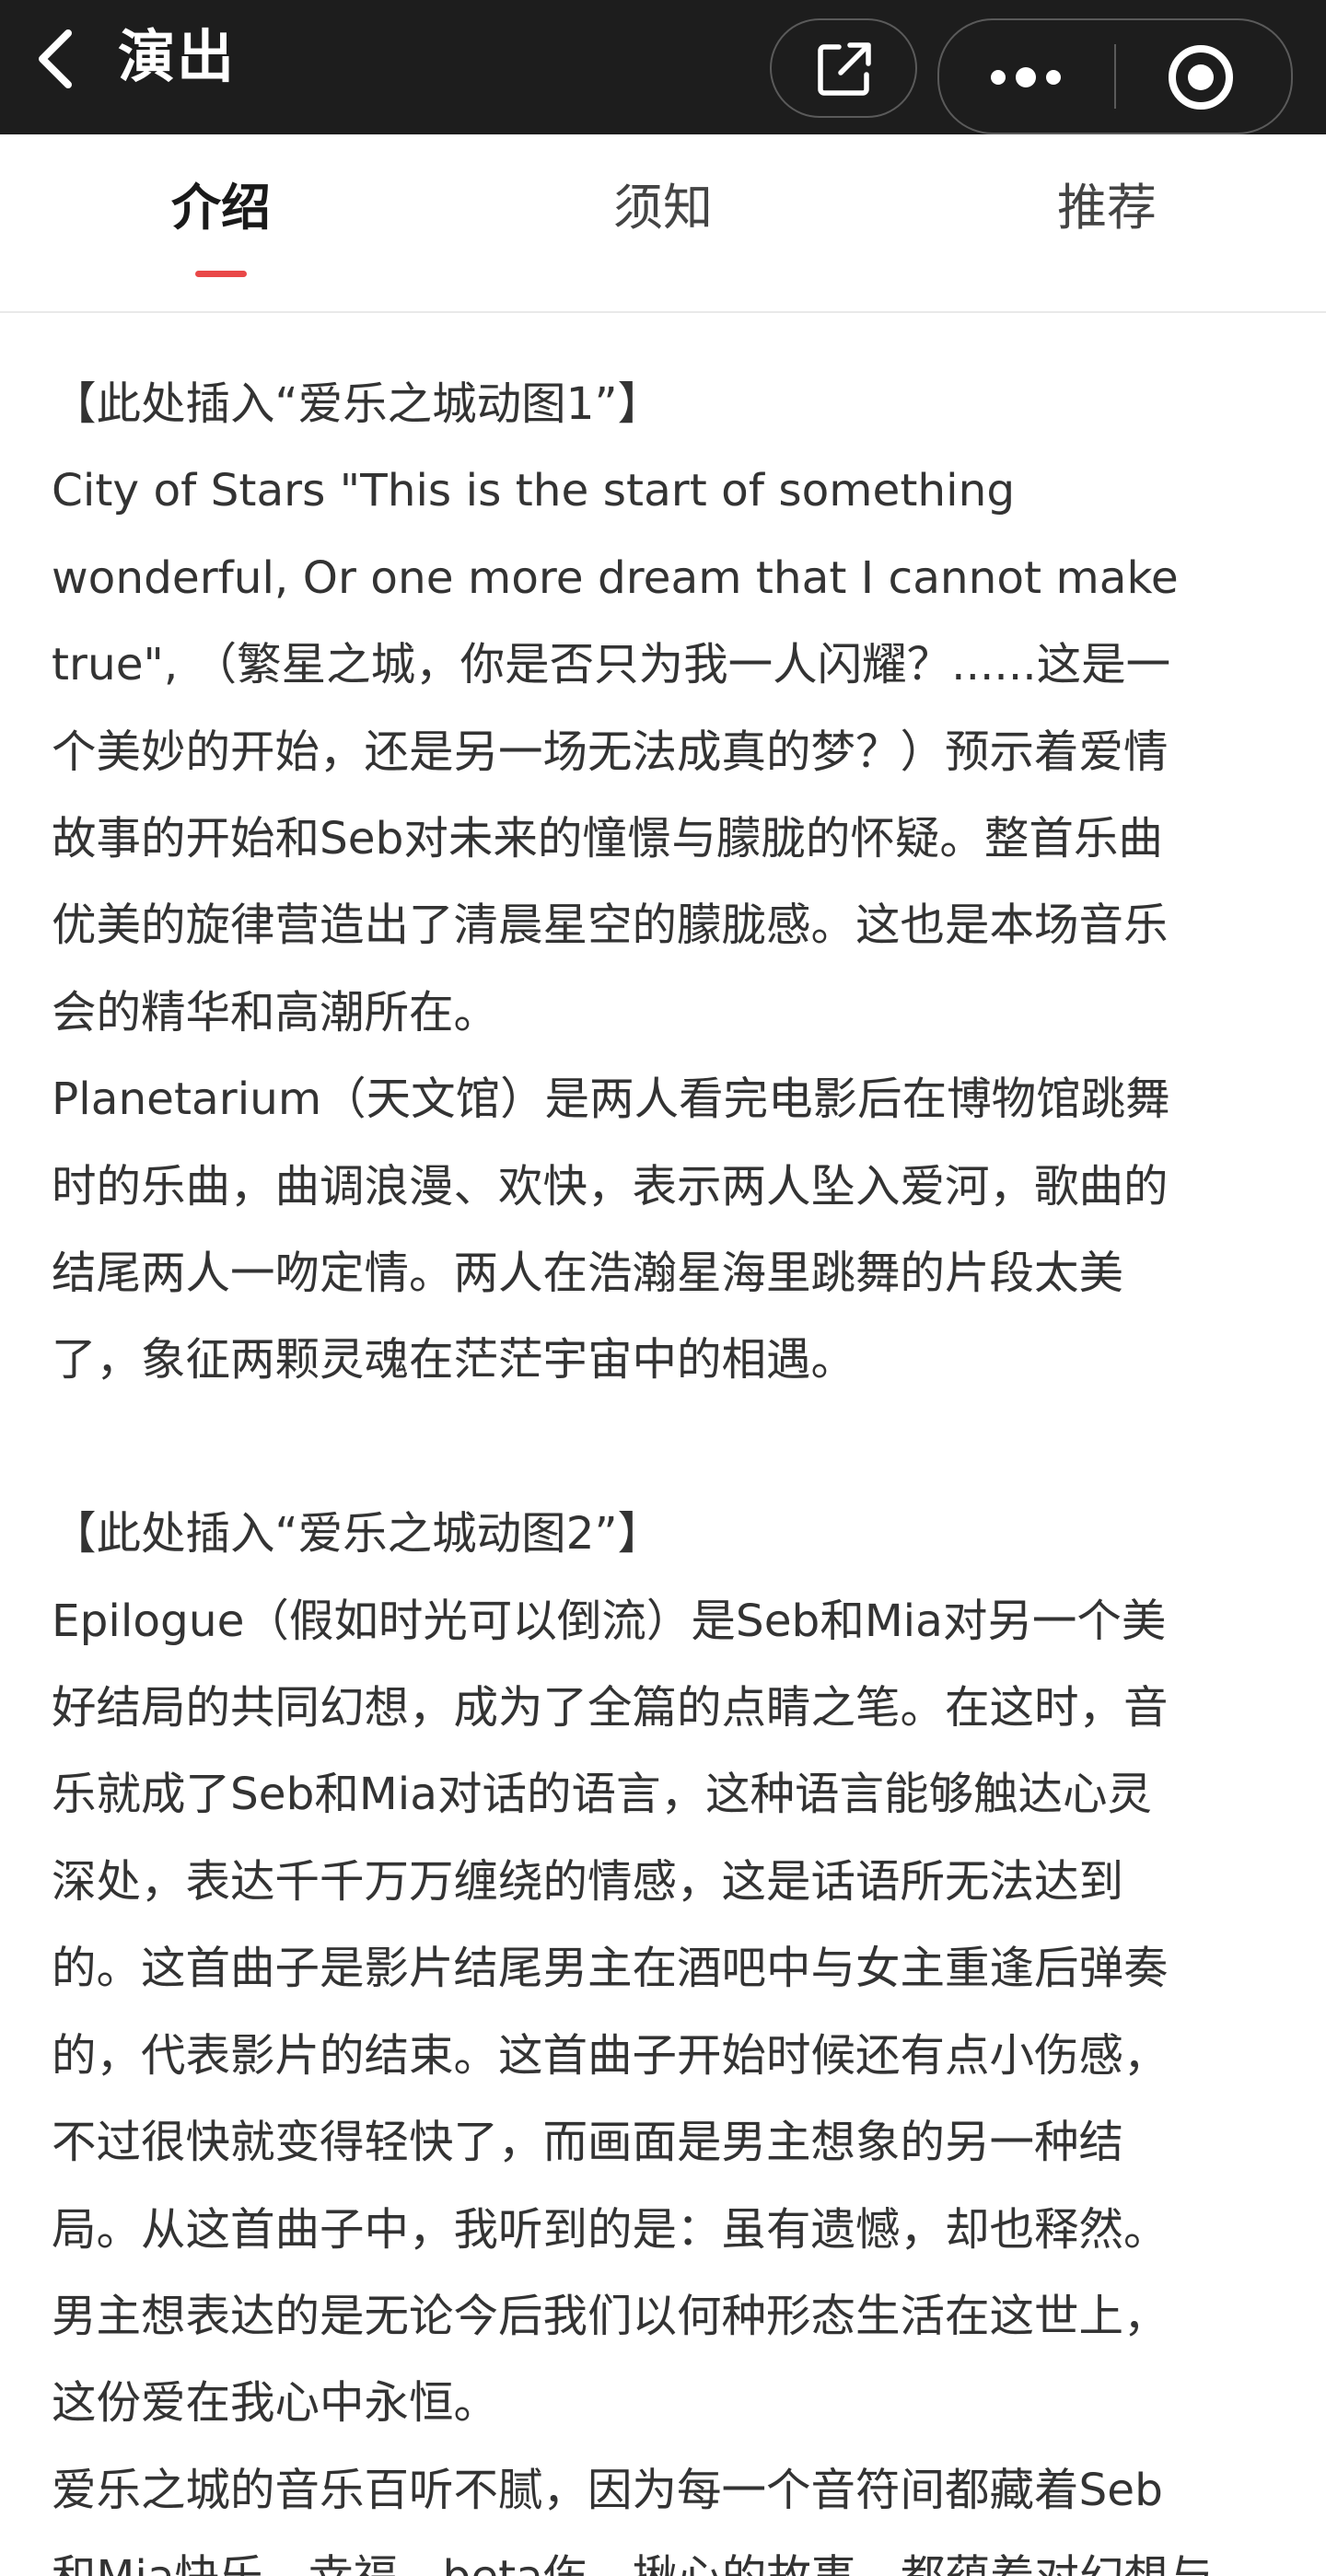 The width and height of the screenshot is (1326, 2576). I want to click on image-placeholder-2: 【此处插入“爱乐之城动图2”】, so click(357, 1534).